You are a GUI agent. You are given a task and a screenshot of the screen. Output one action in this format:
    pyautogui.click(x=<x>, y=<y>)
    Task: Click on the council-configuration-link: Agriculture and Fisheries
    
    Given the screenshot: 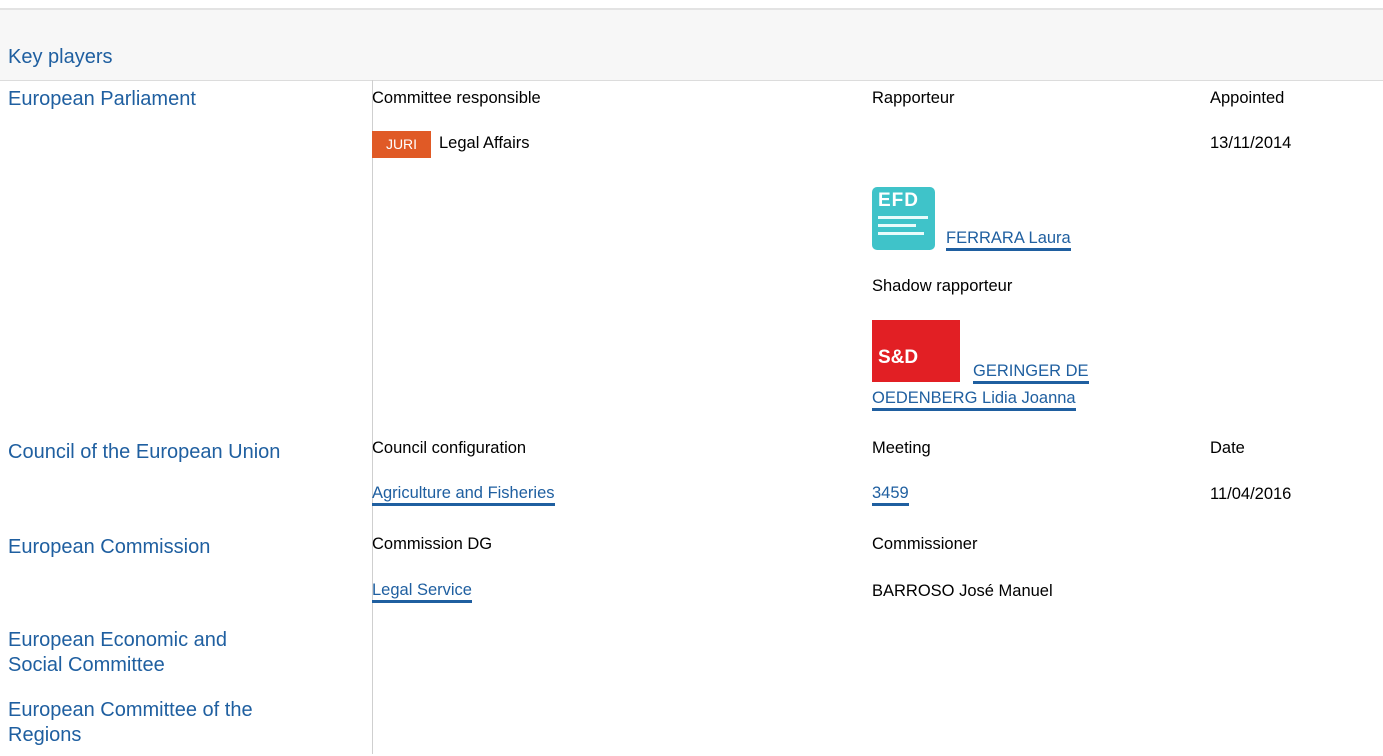 What is the action you would take?
    pyautogui.click(x=463, y=495)
    